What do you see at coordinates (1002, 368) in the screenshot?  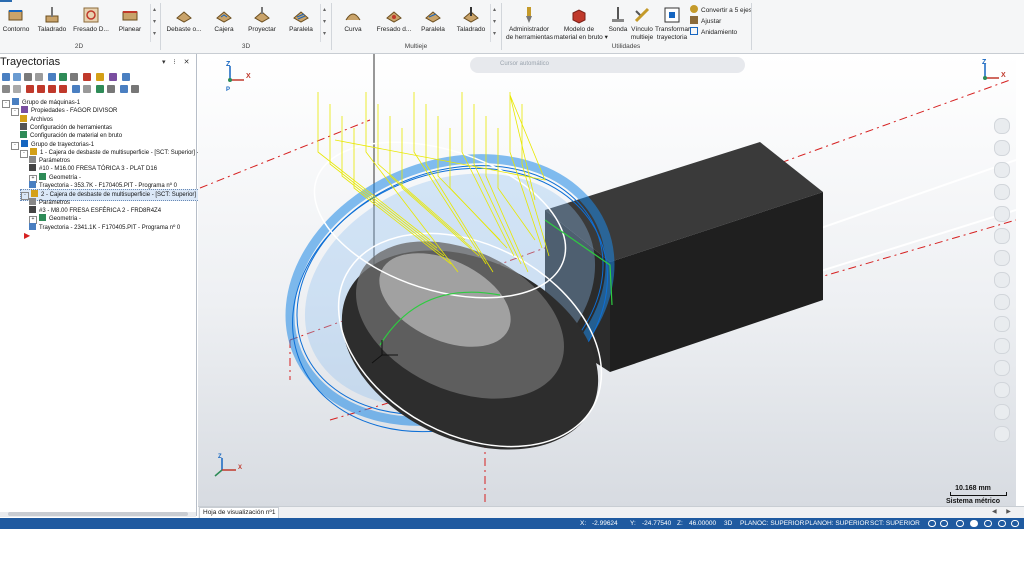 I see `clear-colors-icon` at bounding box center [1002, 368].